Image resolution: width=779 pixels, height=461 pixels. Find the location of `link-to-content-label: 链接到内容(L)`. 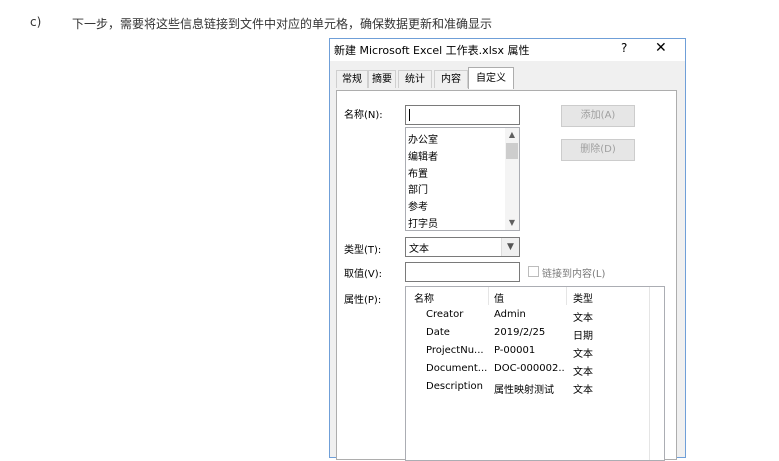

link-to-content-label: 链接到内容(L) is located at coordinates (573, 272).